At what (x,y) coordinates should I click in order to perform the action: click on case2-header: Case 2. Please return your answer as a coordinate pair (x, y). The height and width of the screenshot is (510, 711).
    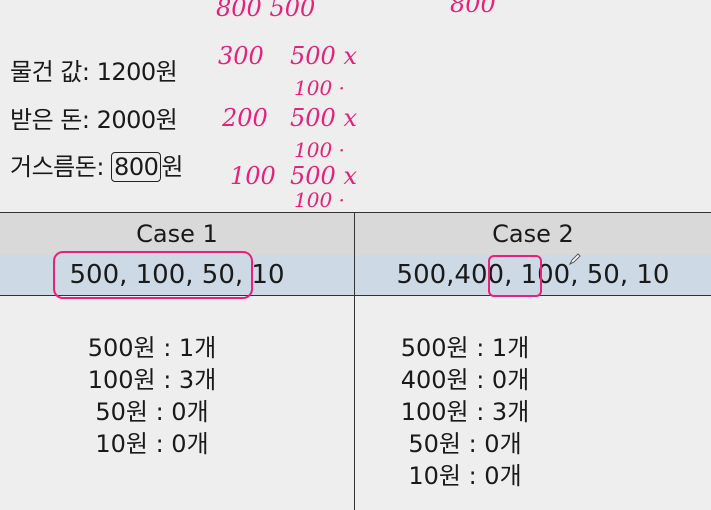
    Looking at the image, I should click on (533, 234).